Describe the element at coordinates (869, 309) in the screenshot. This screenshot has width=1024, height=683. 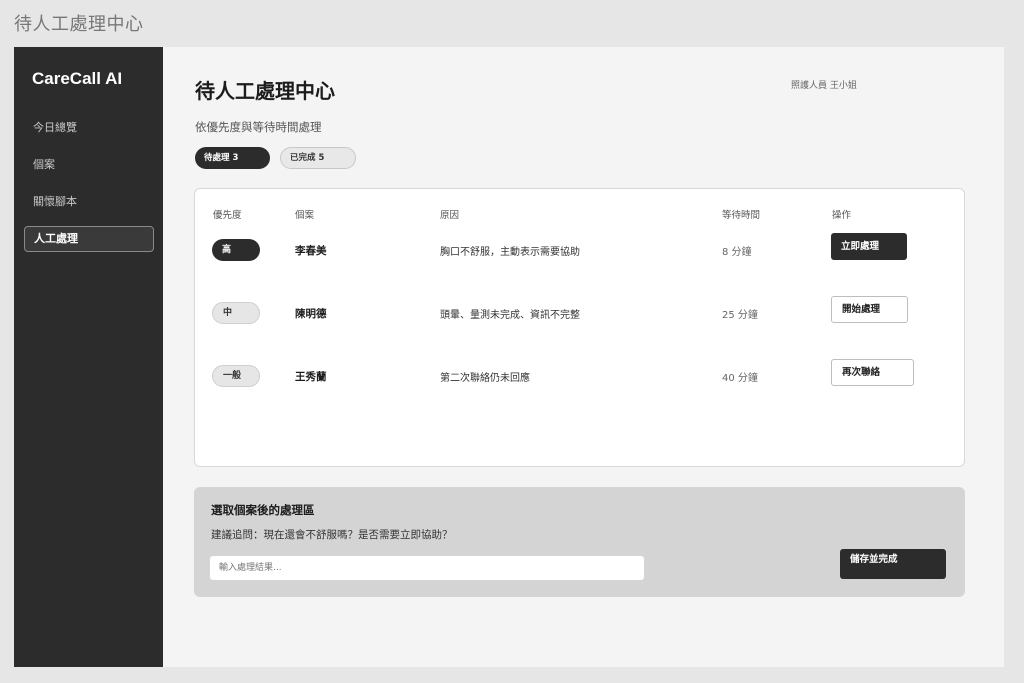
I see `start-handling-button: 開始處理` at that location.